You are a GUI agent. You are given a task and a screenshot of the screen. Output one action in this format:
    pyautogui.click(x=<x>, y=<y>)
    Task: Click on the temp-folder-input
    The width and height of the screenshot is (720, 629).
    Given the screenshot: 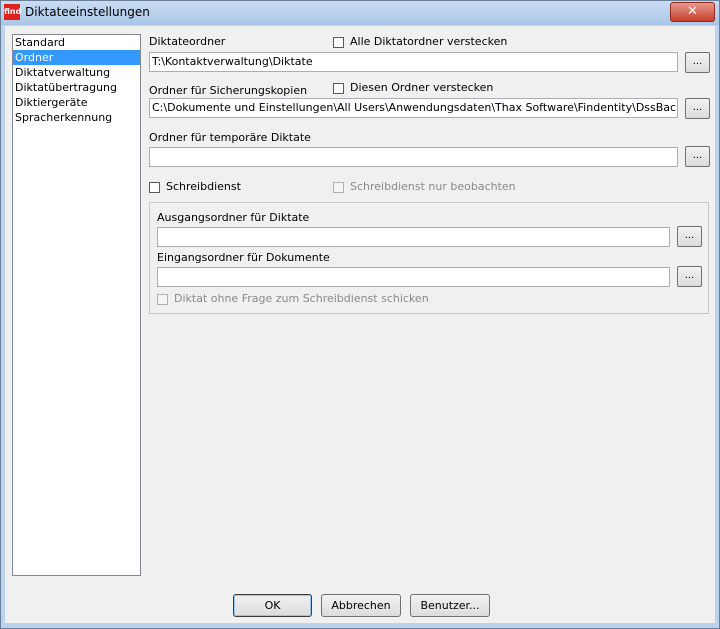 What is the action you would take?
    pyautogui.click(x=413, y=157)
    